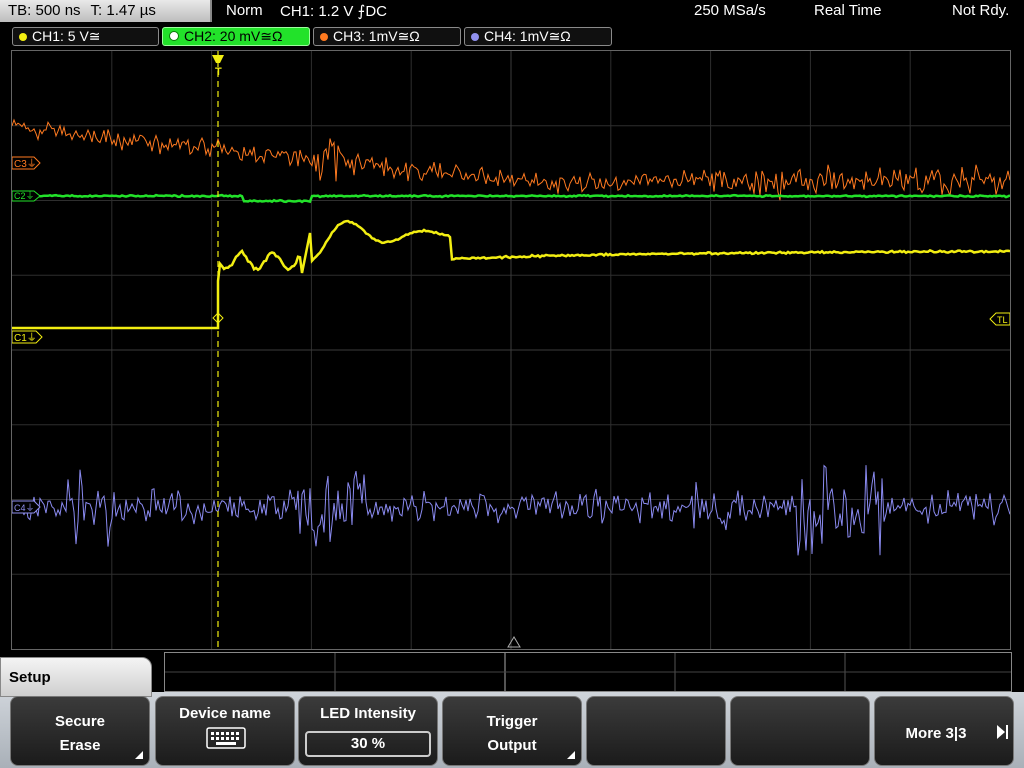  What do you see at coordinates (730, 10) in the screenshot?
I see `sample-rate: 250 MSa/s` at bounding box center [730, 10].